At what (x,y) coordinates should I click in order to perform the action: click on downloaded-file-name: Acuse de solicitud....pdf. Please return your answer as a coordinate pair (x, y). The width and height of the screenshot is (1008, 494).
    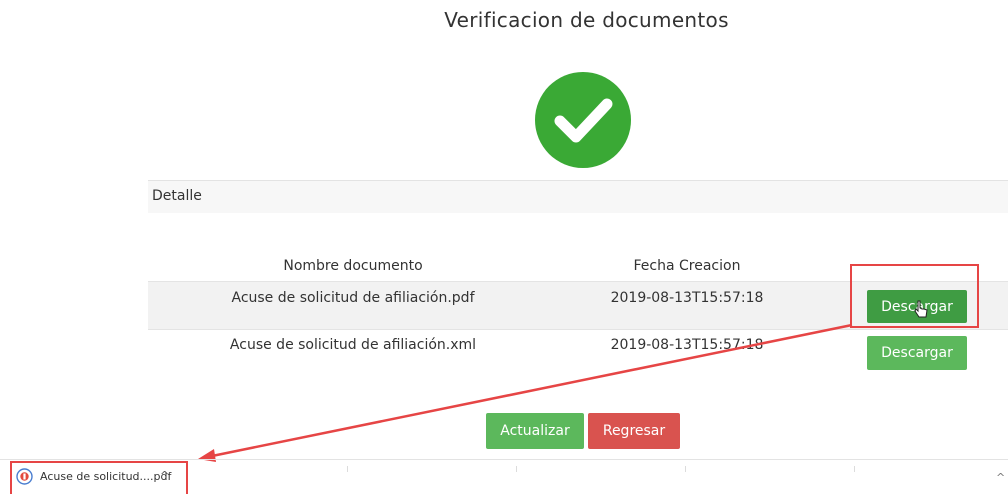
    Looking at the image, I should click on (106, 476).